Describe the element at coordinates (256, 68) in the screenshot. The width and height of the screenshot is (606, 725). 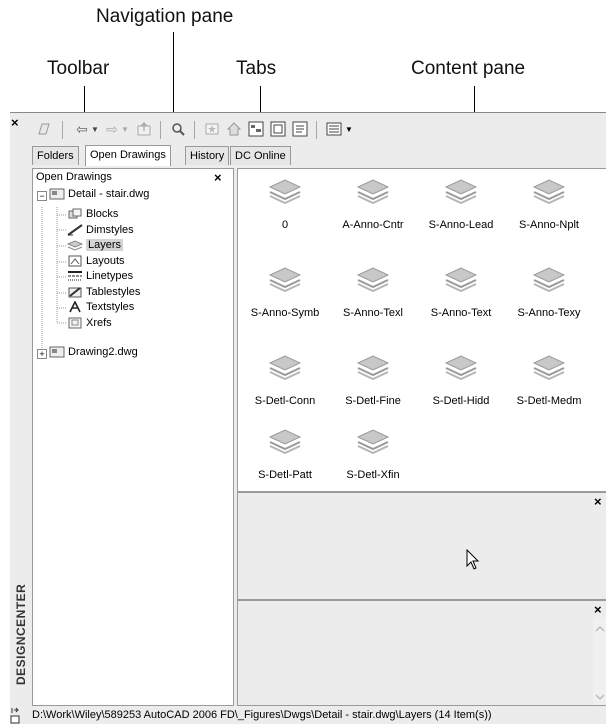
I see `callout-tabs: Tabs` at that location.